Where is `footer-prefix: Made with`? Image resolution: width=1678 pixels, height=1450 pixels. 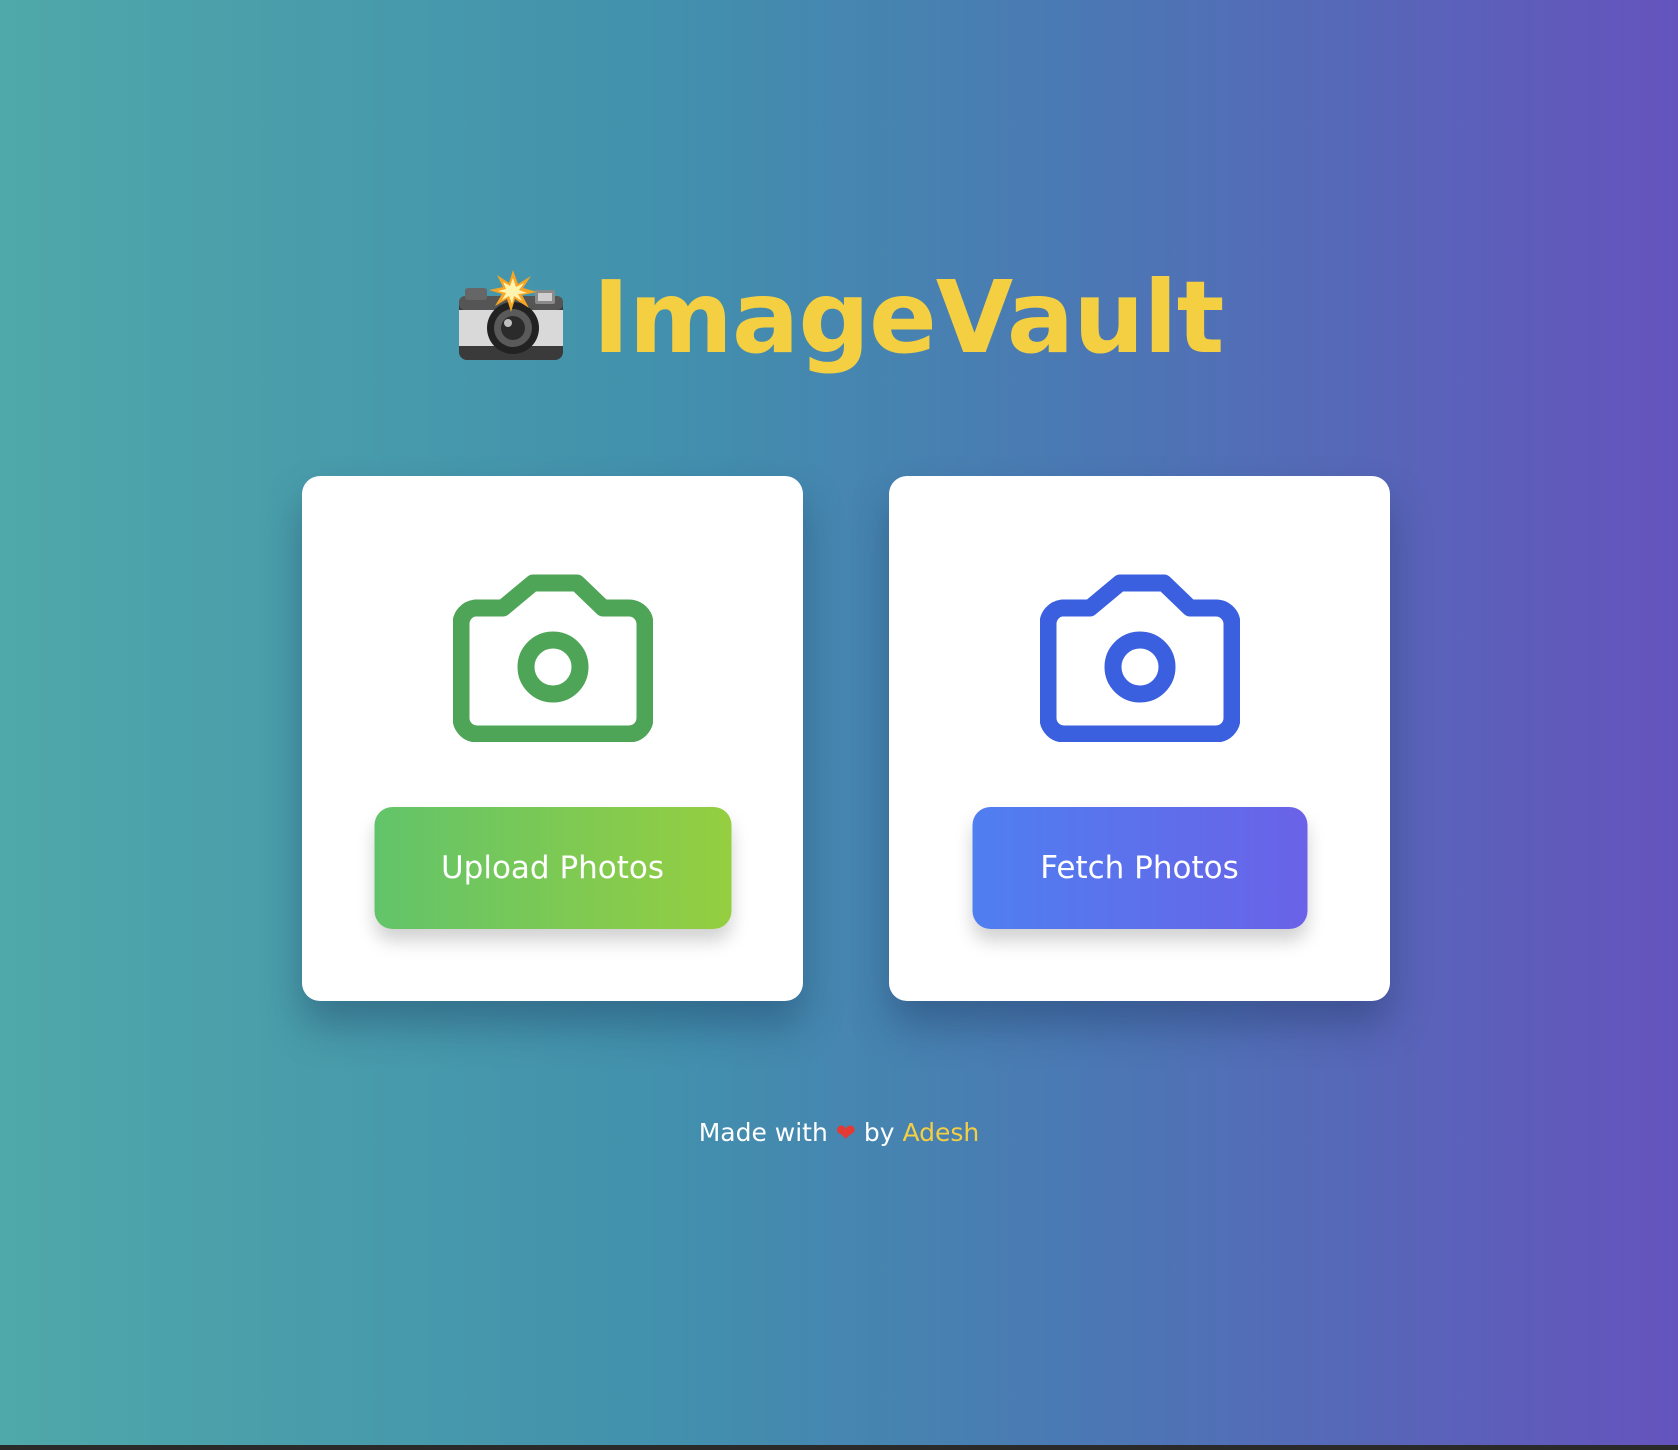
footer-prefix: Made with is located at coordinates (763, 1132).